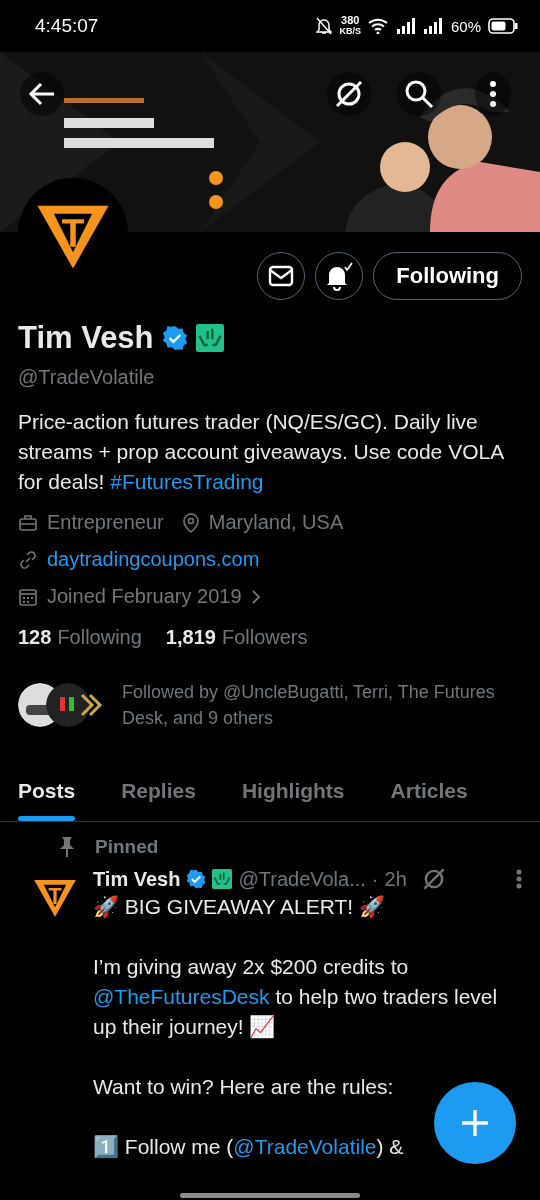  I want to click on back-arrow-icon, so click(42, 94).